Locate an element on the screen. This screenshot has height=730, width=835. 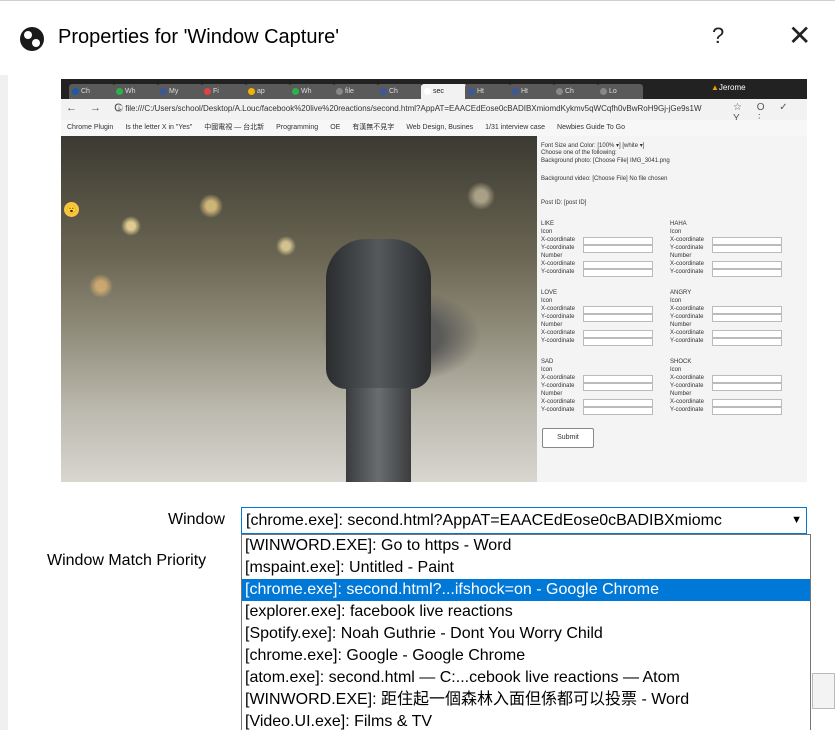
browser-tab-label: file is located at coordinates (349, 91).